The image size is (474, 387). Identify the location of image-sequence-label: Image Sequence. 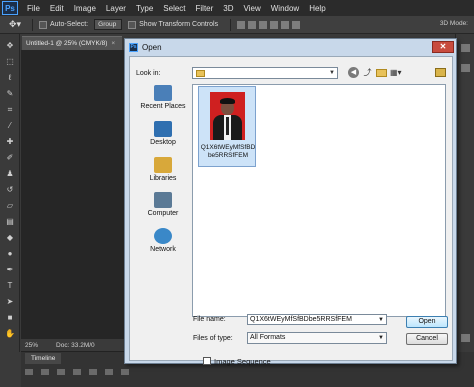
(242, 361).